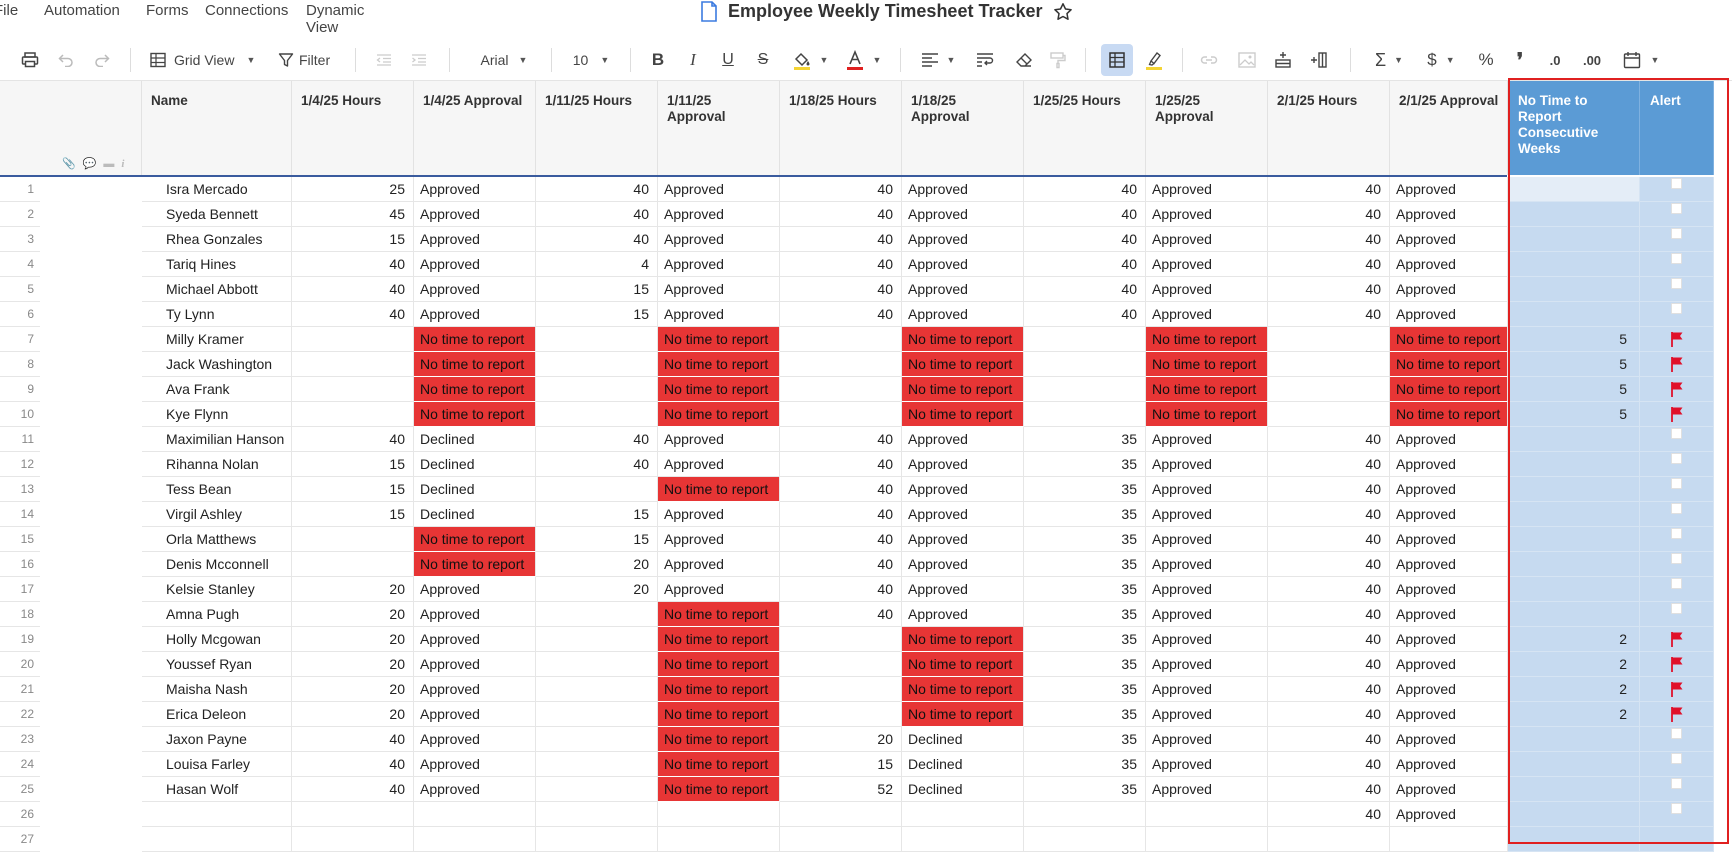 Image resolution: width=1732 pixels, height=852 pixels. What do you see at coordinates (20, 439) in the screenshot?
I see `row-number: 11` at bounding box center [20, 439].